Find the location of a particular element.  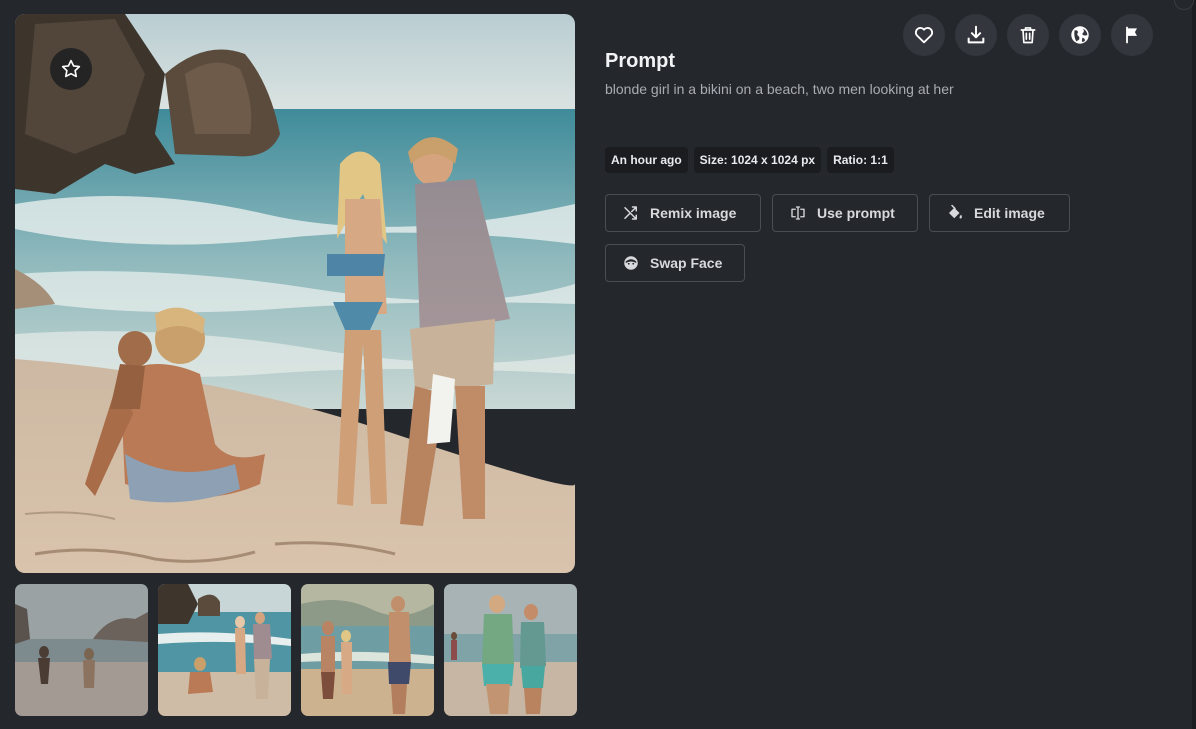

close-corner-icon is located at coordinates (1184, 5).